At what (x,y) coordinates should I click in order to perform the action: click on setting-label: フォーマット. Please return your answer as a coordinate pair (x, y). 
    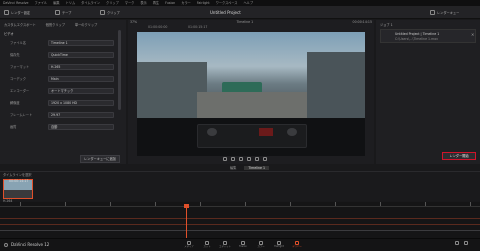
    Looking at the image, I should click on (20, 67).